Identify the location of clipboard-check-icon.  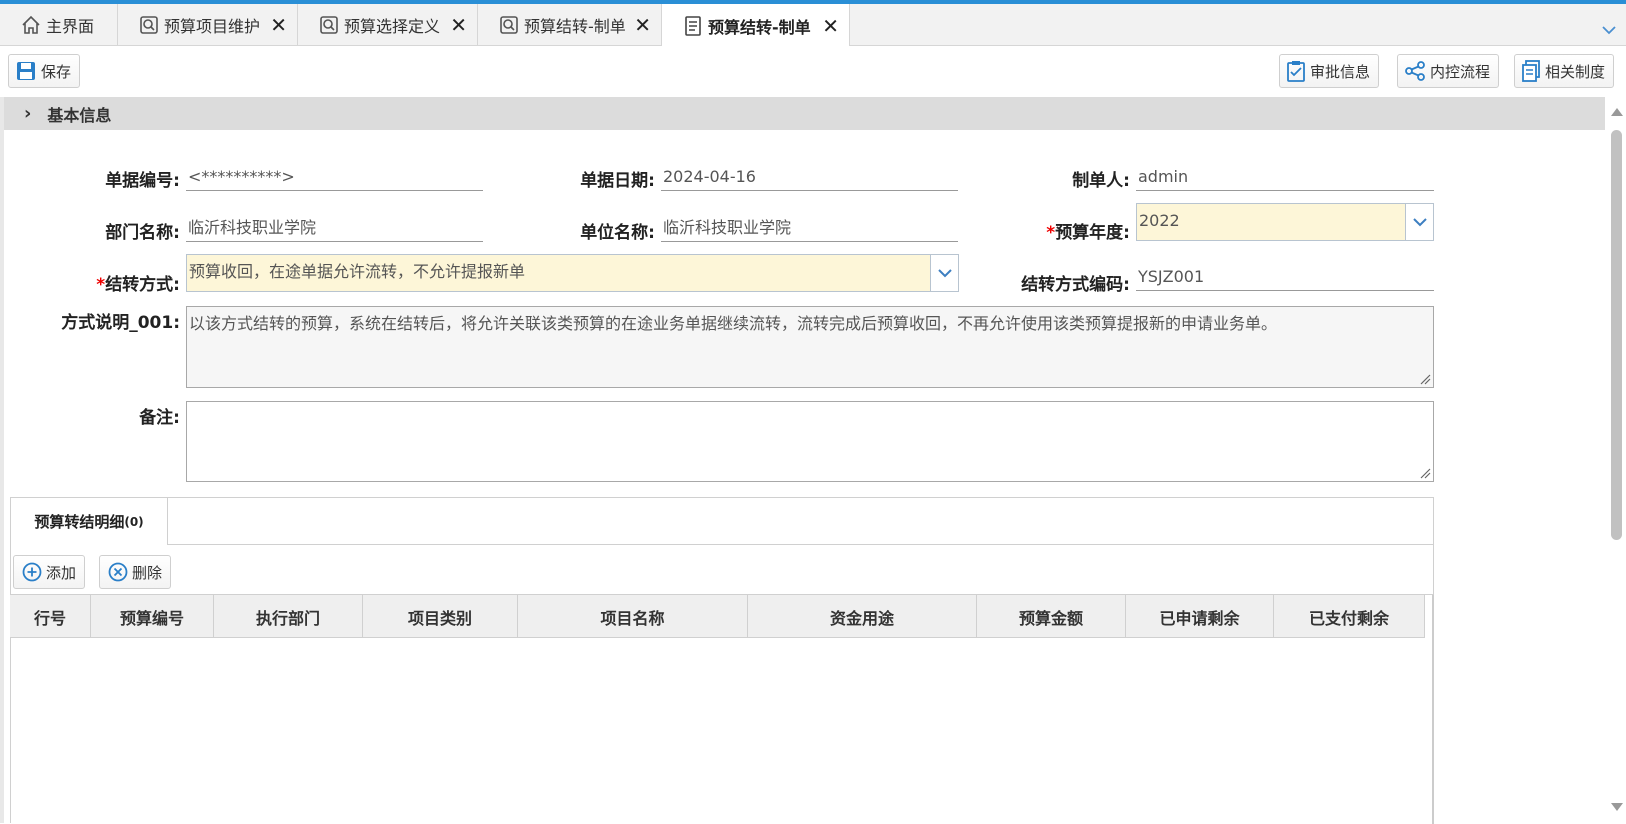
(1296, 71).